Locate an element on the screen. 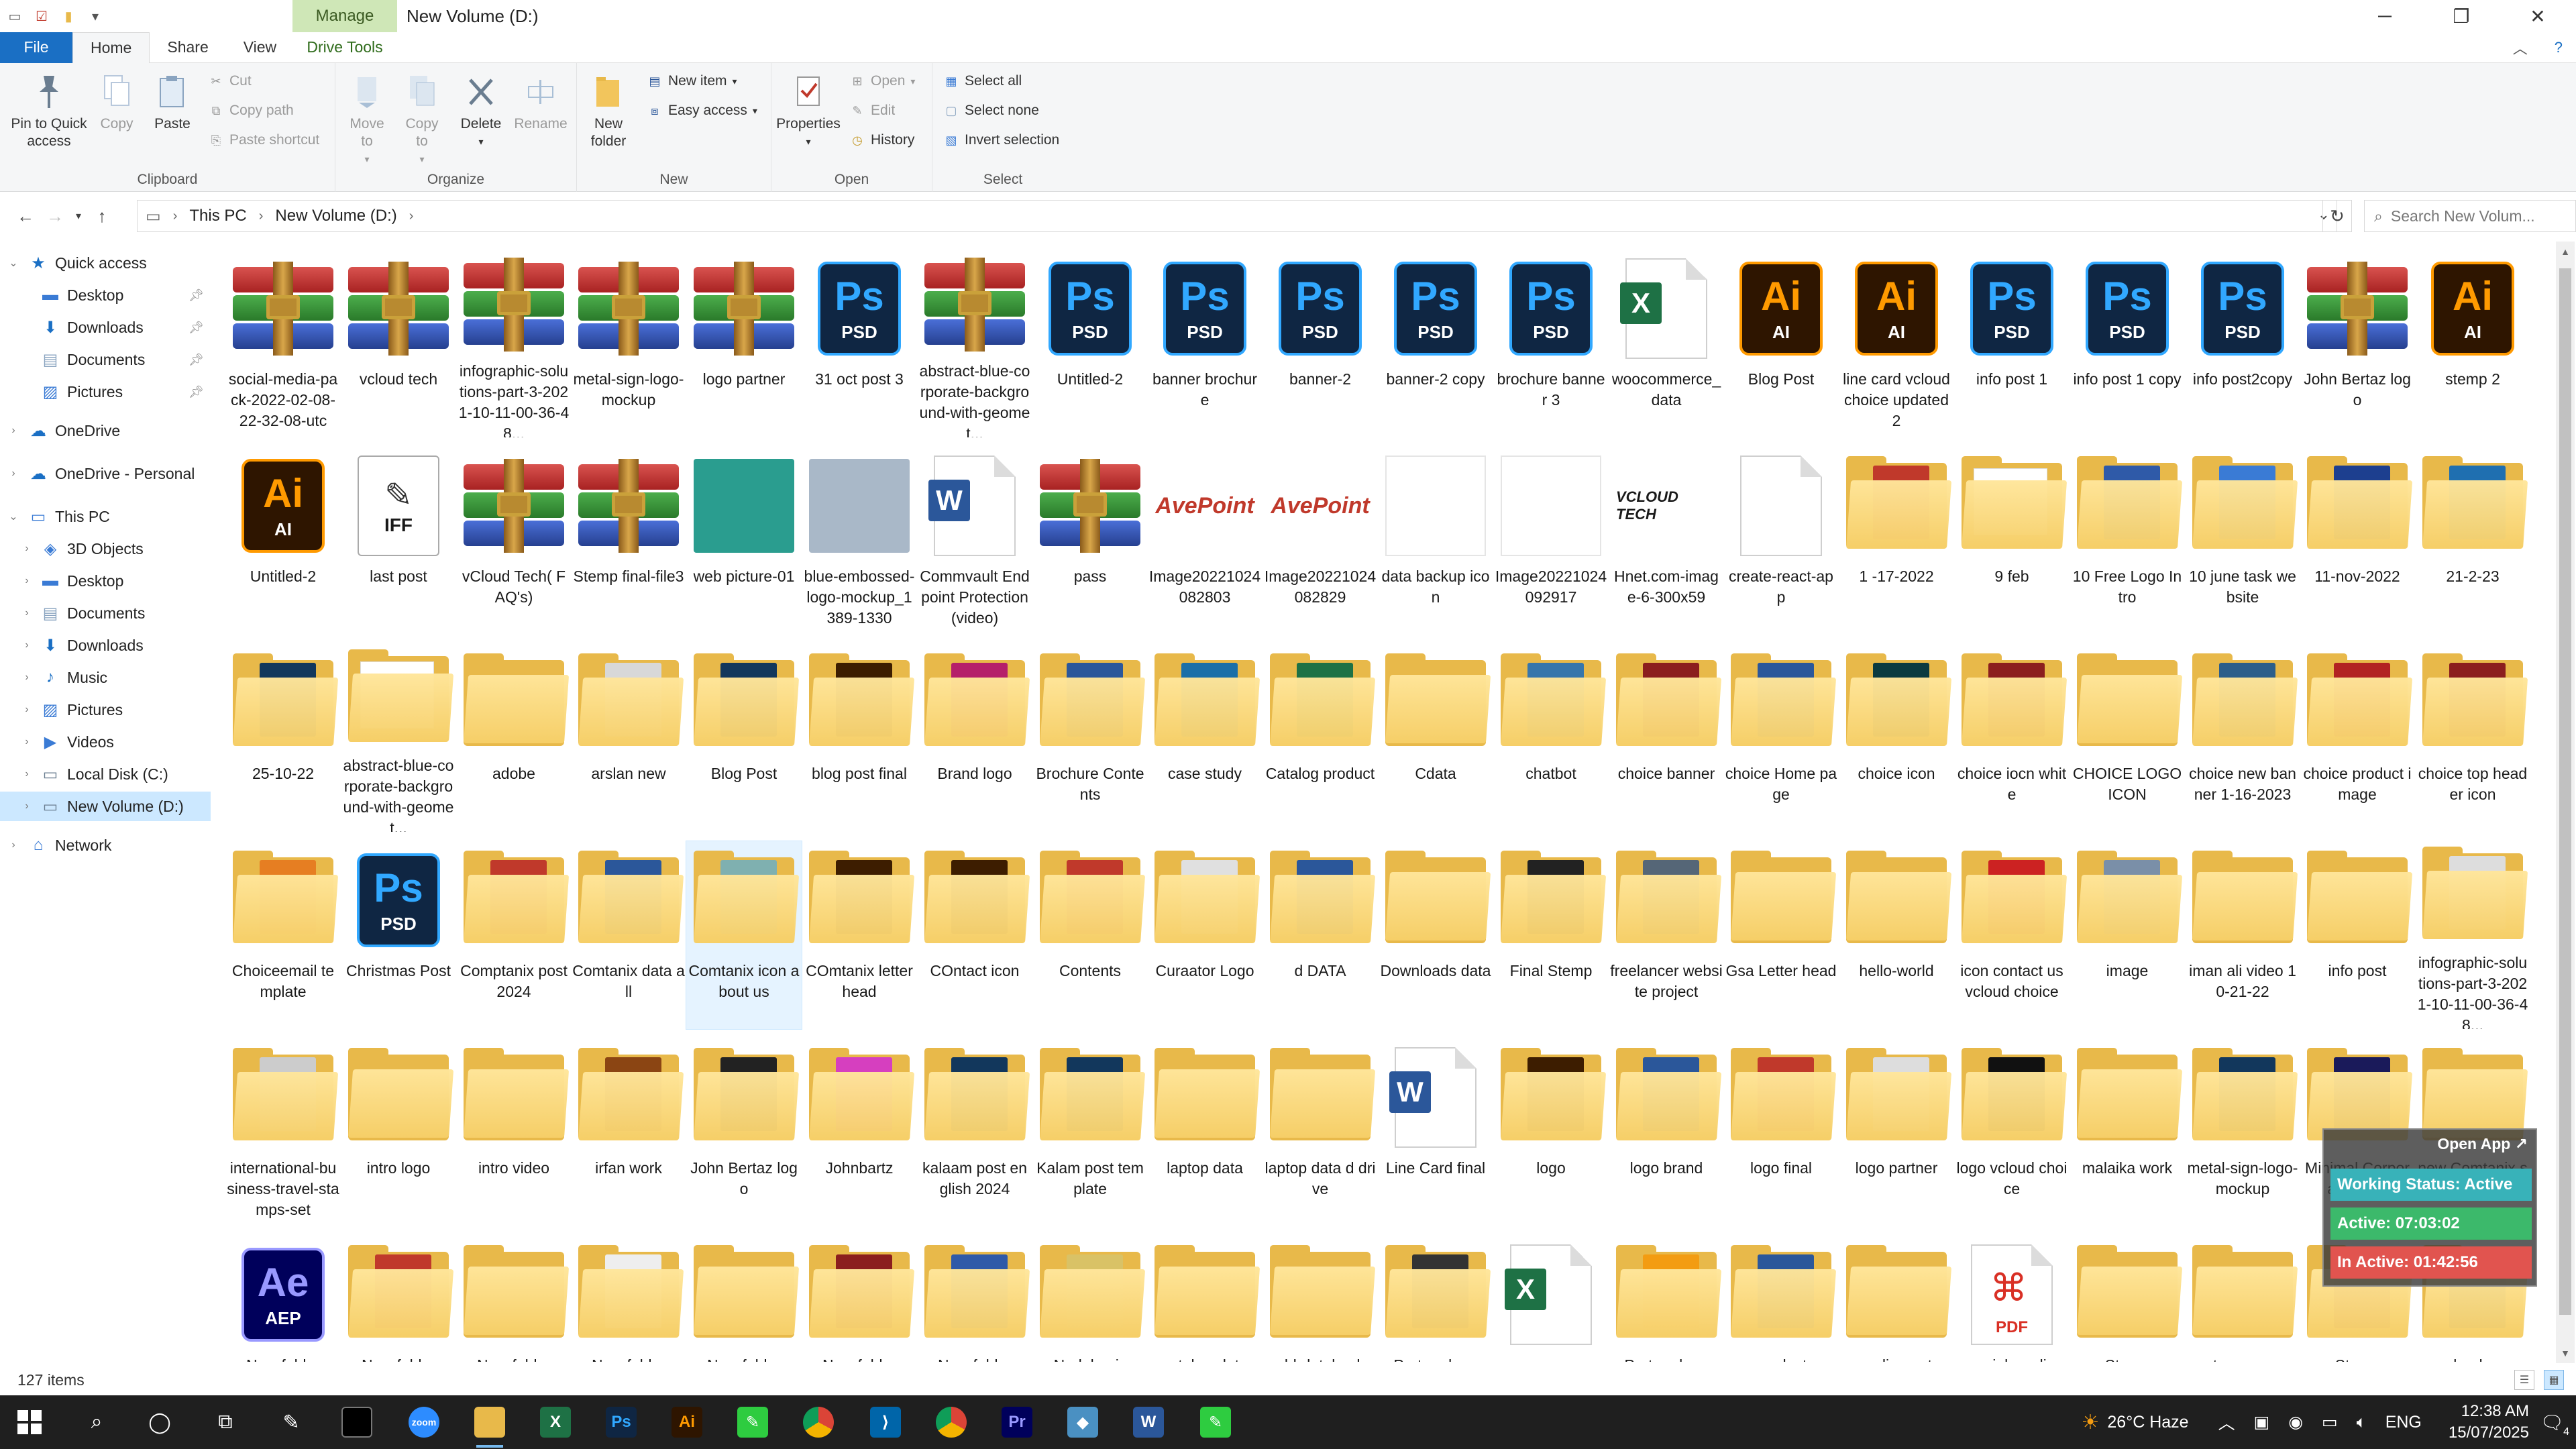 The width and height of the screenshot is (2576, 1449). folder-item: 10 Free Logo Intro is located at coordinates (2127, 541).